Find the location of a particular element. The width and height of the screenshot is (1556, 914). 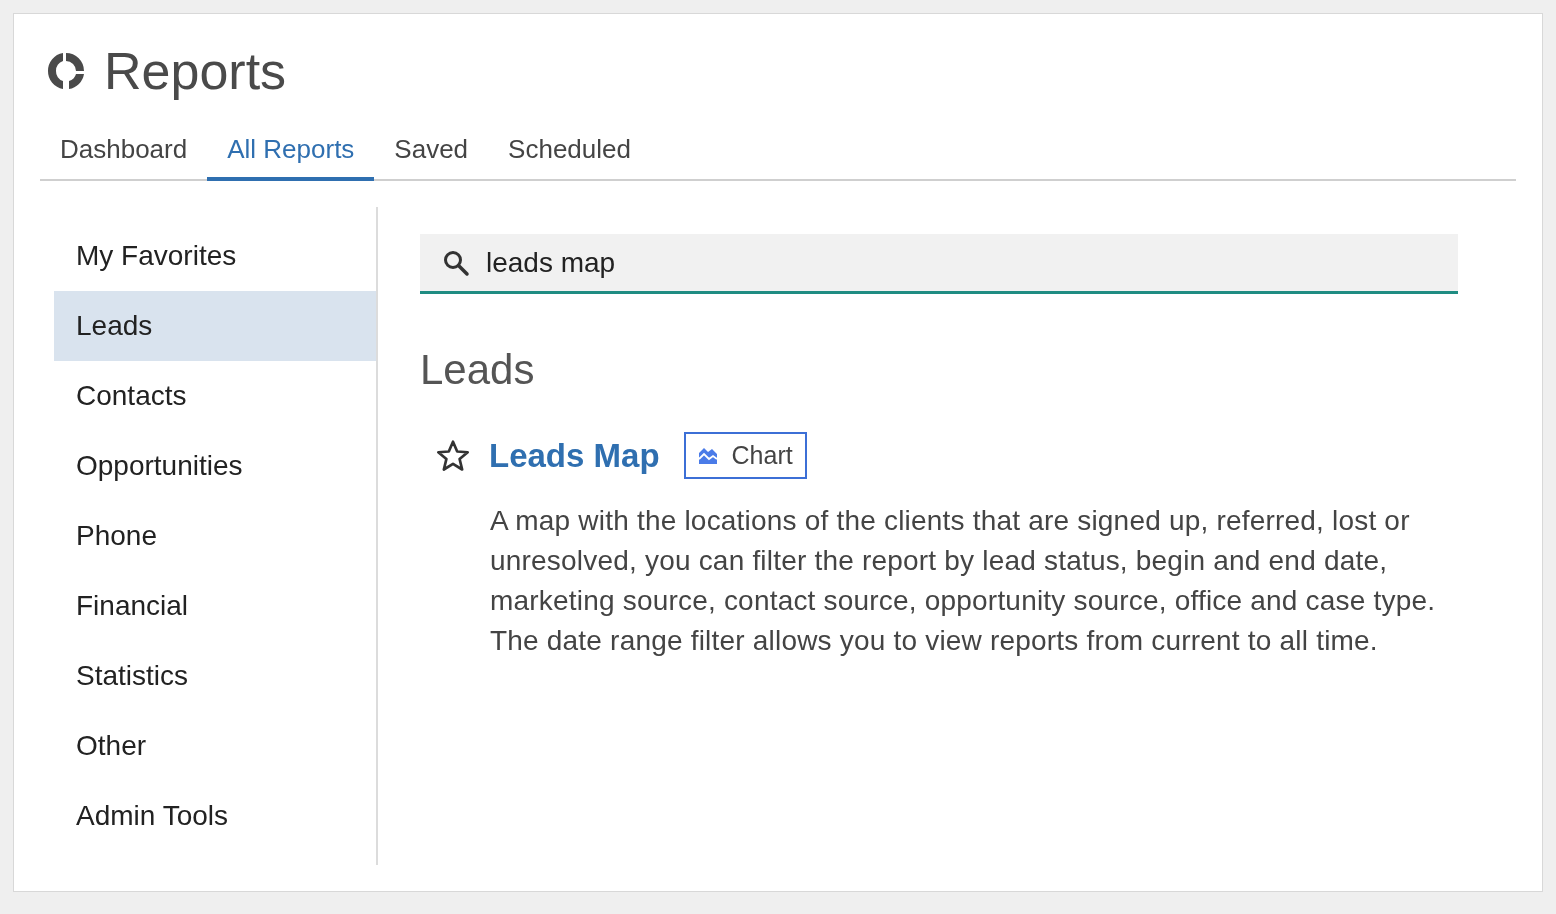

tab: Saved is located at coordinates (431, 154).